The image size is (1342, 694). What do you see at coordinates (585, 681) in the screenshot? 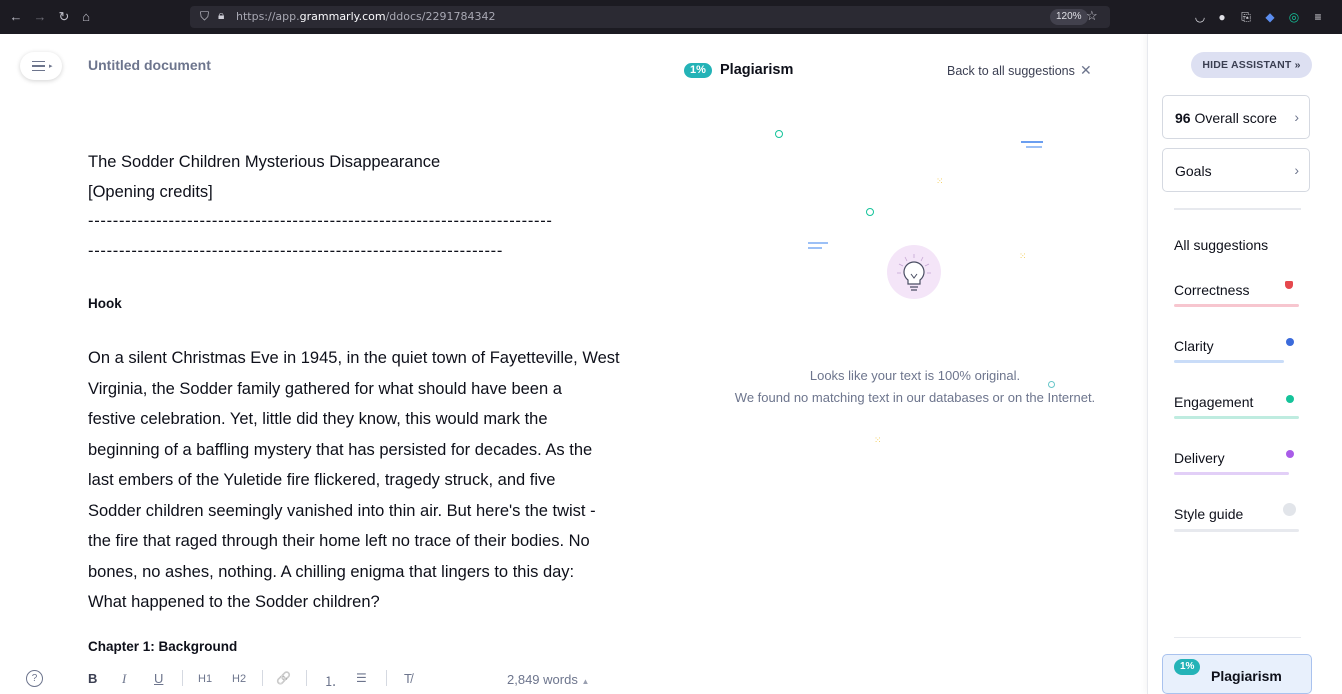
I see `chevron-up-icon: ▲` at bounding box center [585, 681].